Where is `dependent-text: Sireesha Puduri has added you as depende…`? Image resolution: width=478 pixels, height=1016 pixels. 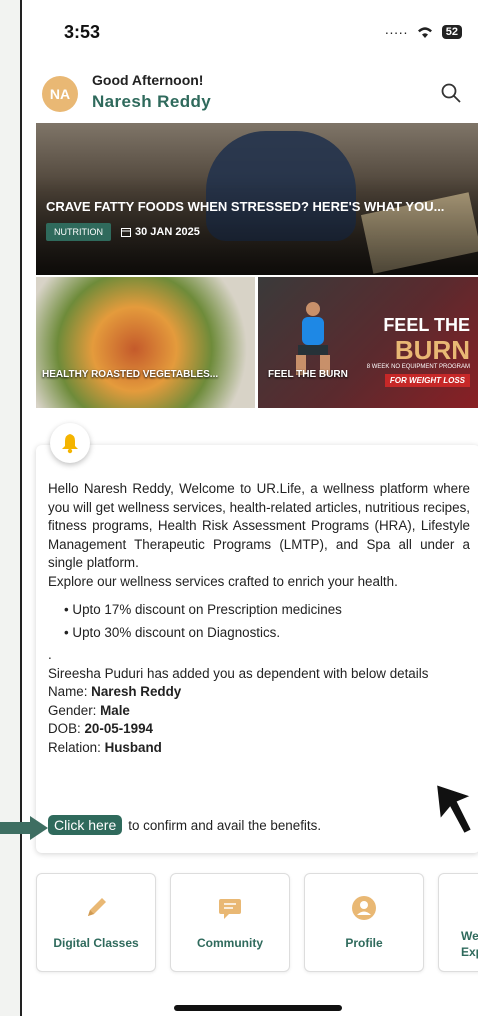
dependent-text: Sireesha Puduri has added you as depende… is located at coordinates (238, 673).